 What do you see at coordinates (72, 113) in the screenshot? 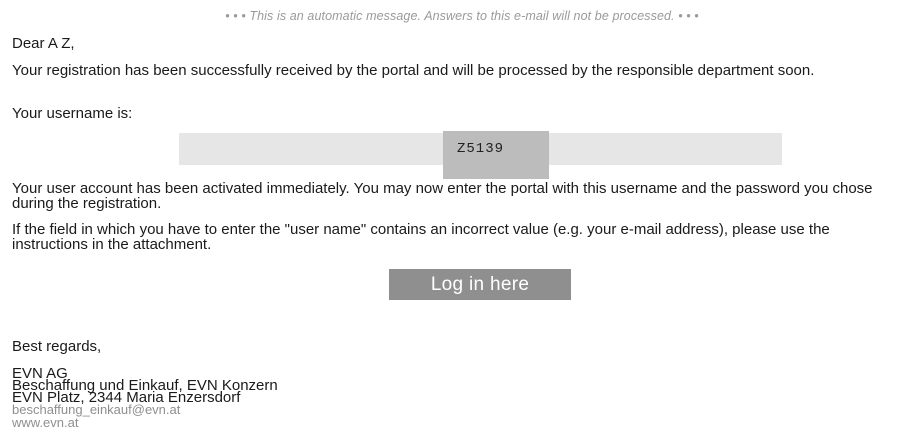
I see `username-intro: Your username is:` at bounding box center [72, 113].